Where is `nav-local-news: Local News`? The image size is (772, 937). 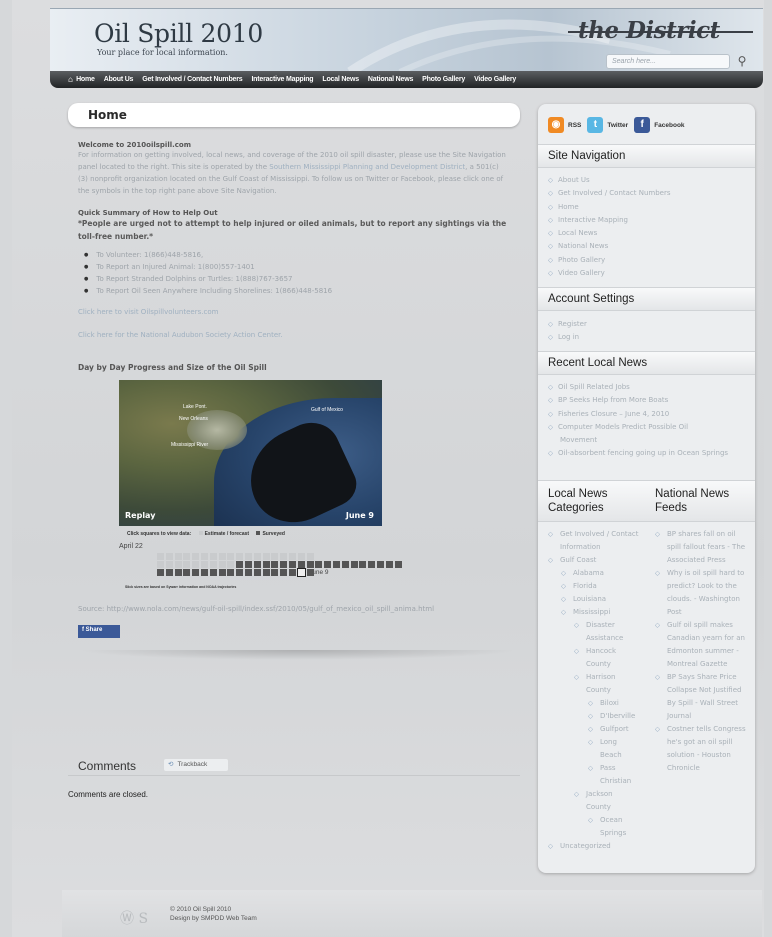
nav-local-news: Local News is located at coordinates (340, 79).